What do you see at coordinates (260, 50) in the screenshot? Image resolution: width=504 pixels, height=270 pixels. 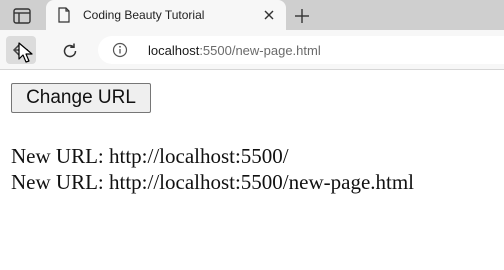 I see `url-path: :5500/new-page.html` at bounding box center [260, 50].